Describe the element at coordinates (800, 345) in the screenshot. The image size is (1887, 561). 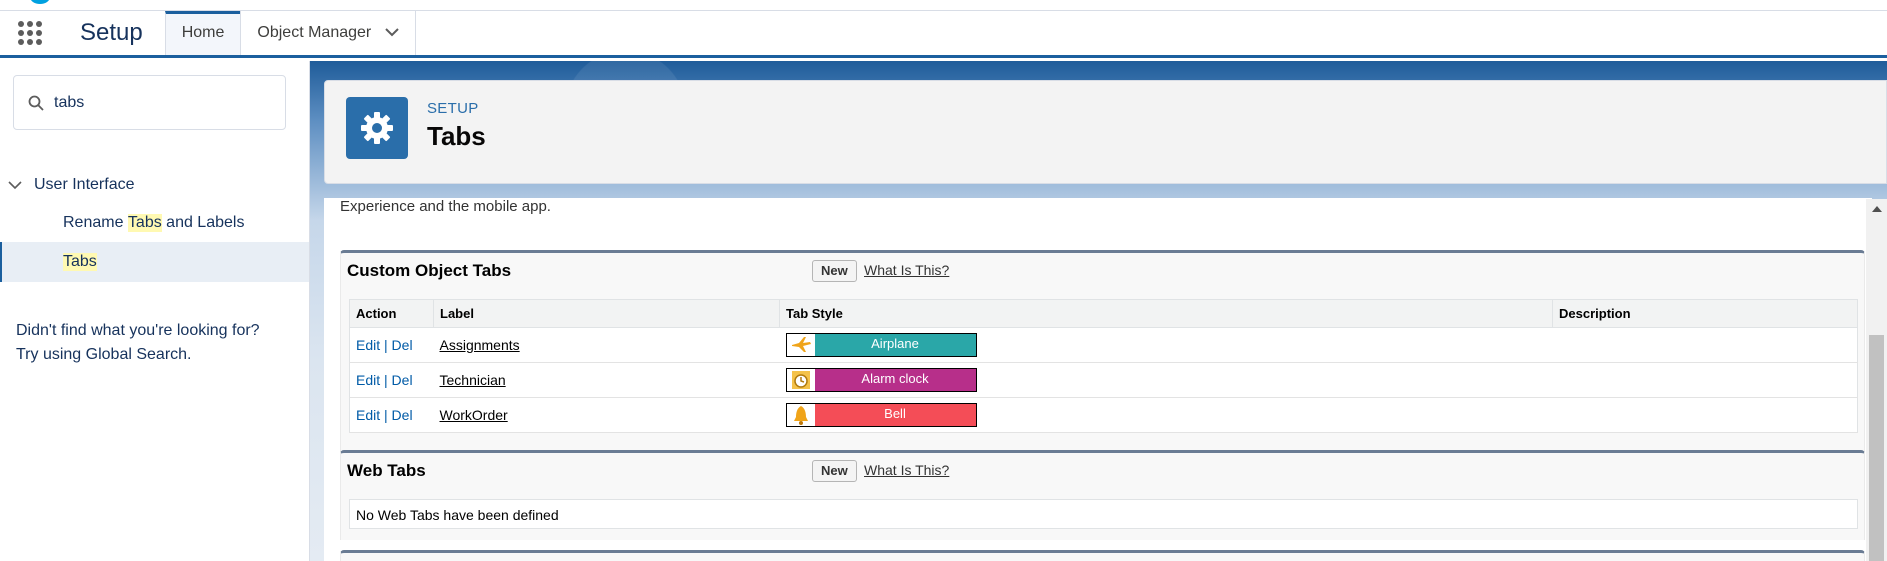
I see `airplane-icon` at that location.